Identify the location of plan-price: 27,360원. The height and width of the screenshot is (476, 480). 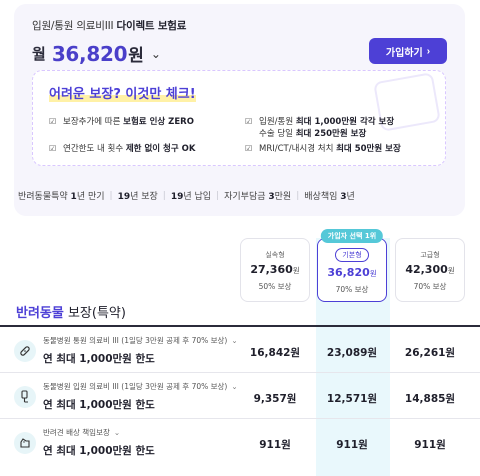
(275, 269).